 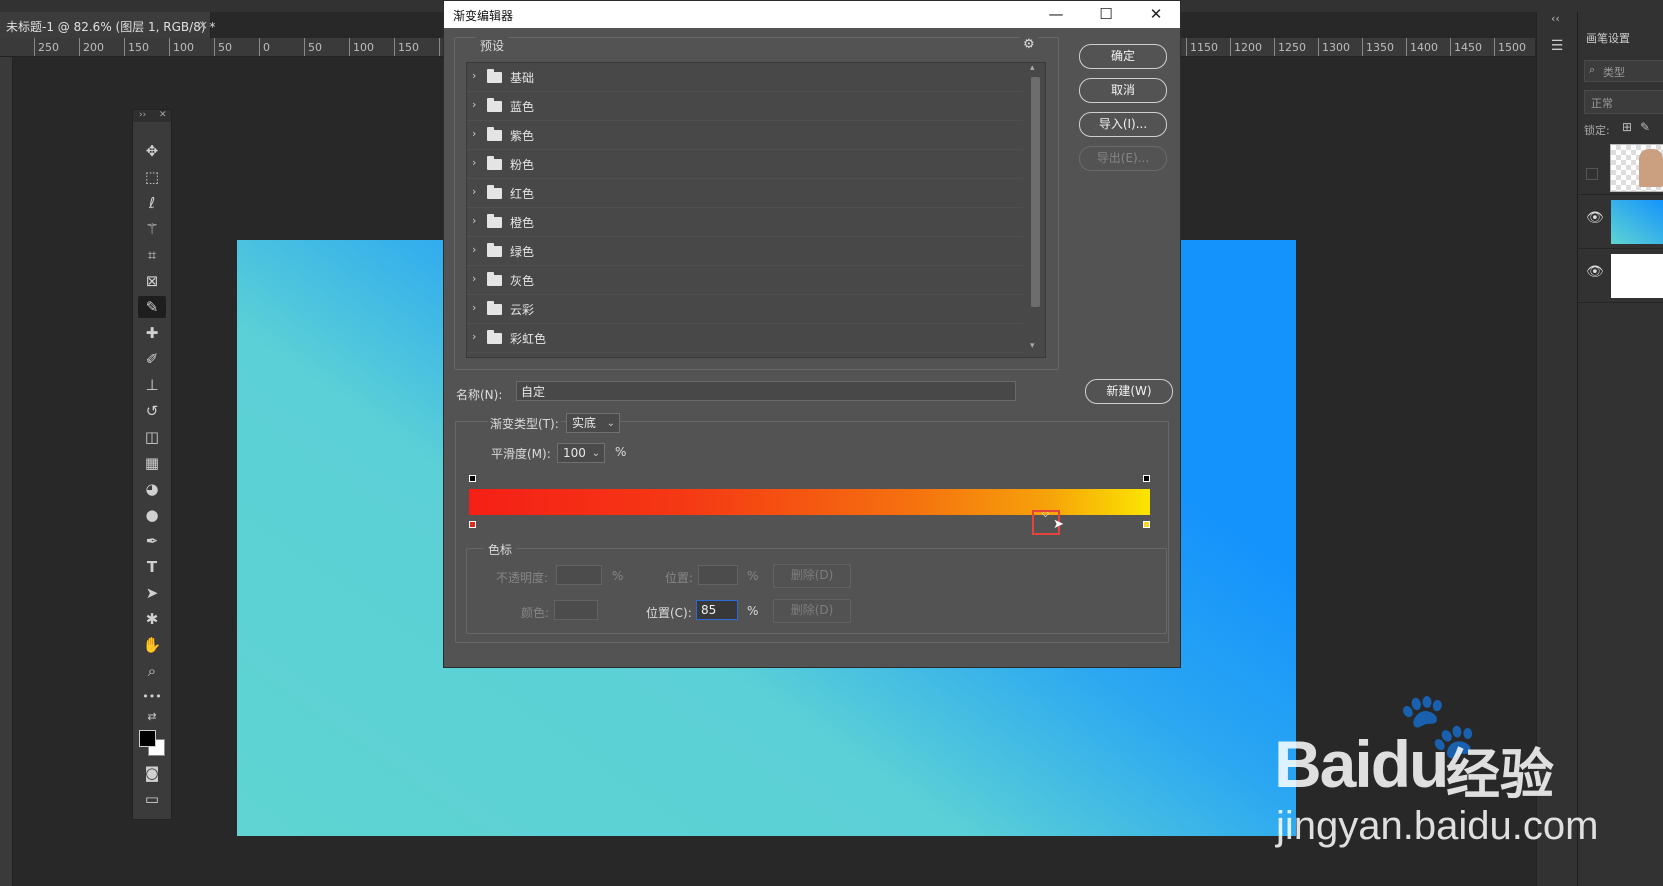 What do you see at coordinates (745, 338) in the screenshot?
I see `preset-folder: › 彩虹色` at bounding box center [745, 338].